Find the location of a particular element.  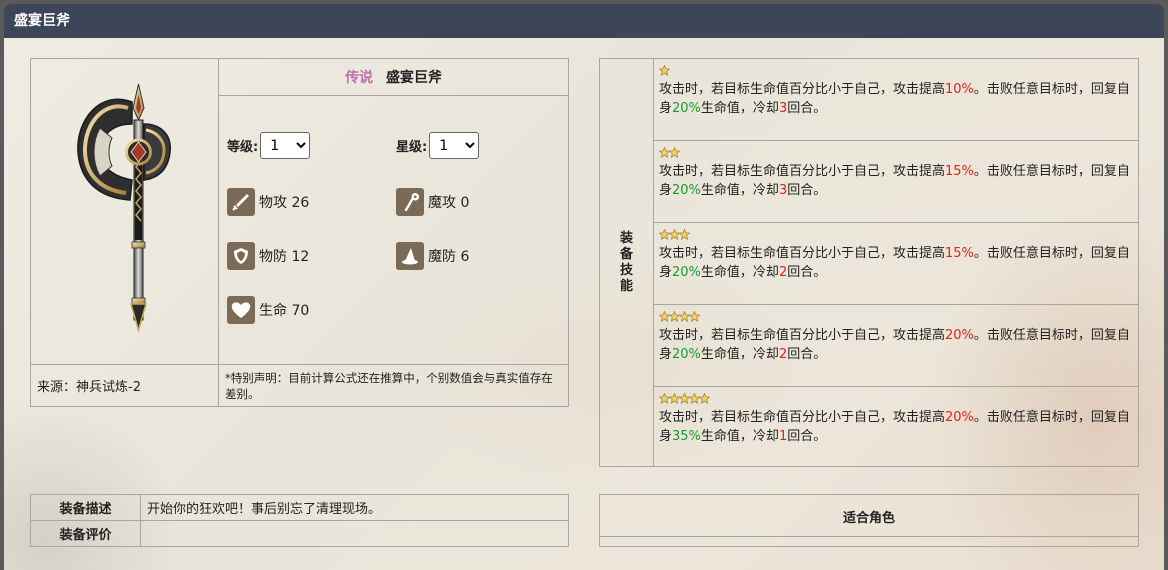

skills-header-char: 装 is located at coordinates (626, 238).